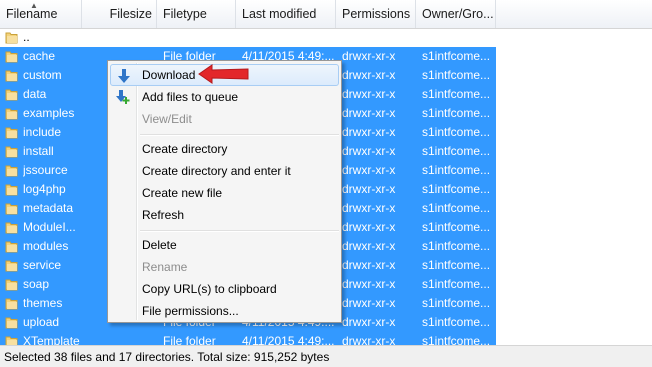 This screenshot has height=367, width=652. I want to click on download-arrow-icon, so click(124, 76).